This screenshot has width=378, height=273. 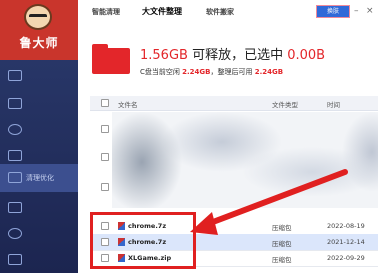 I want to click on nav-driver-icon, so click(x=15, y=155).